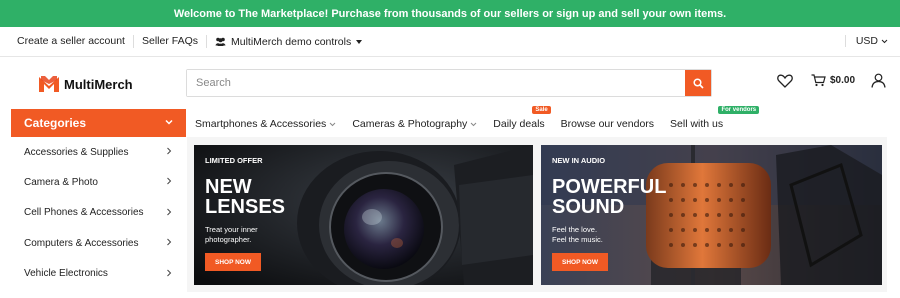 The width and height of the screenshot is (900, 298). I want to click on category-label: Camera & Photo, so click(61, 183).